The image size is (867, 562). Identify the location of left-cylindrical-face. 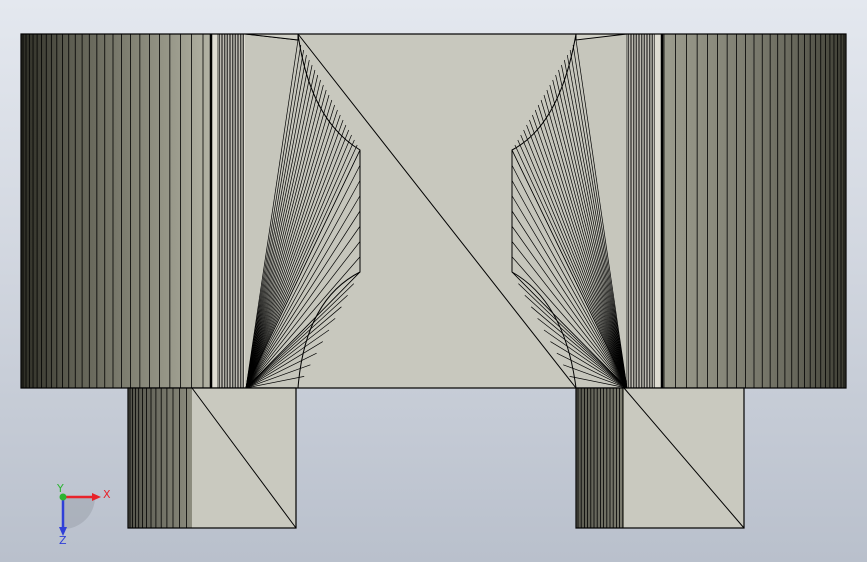
(116, 211).